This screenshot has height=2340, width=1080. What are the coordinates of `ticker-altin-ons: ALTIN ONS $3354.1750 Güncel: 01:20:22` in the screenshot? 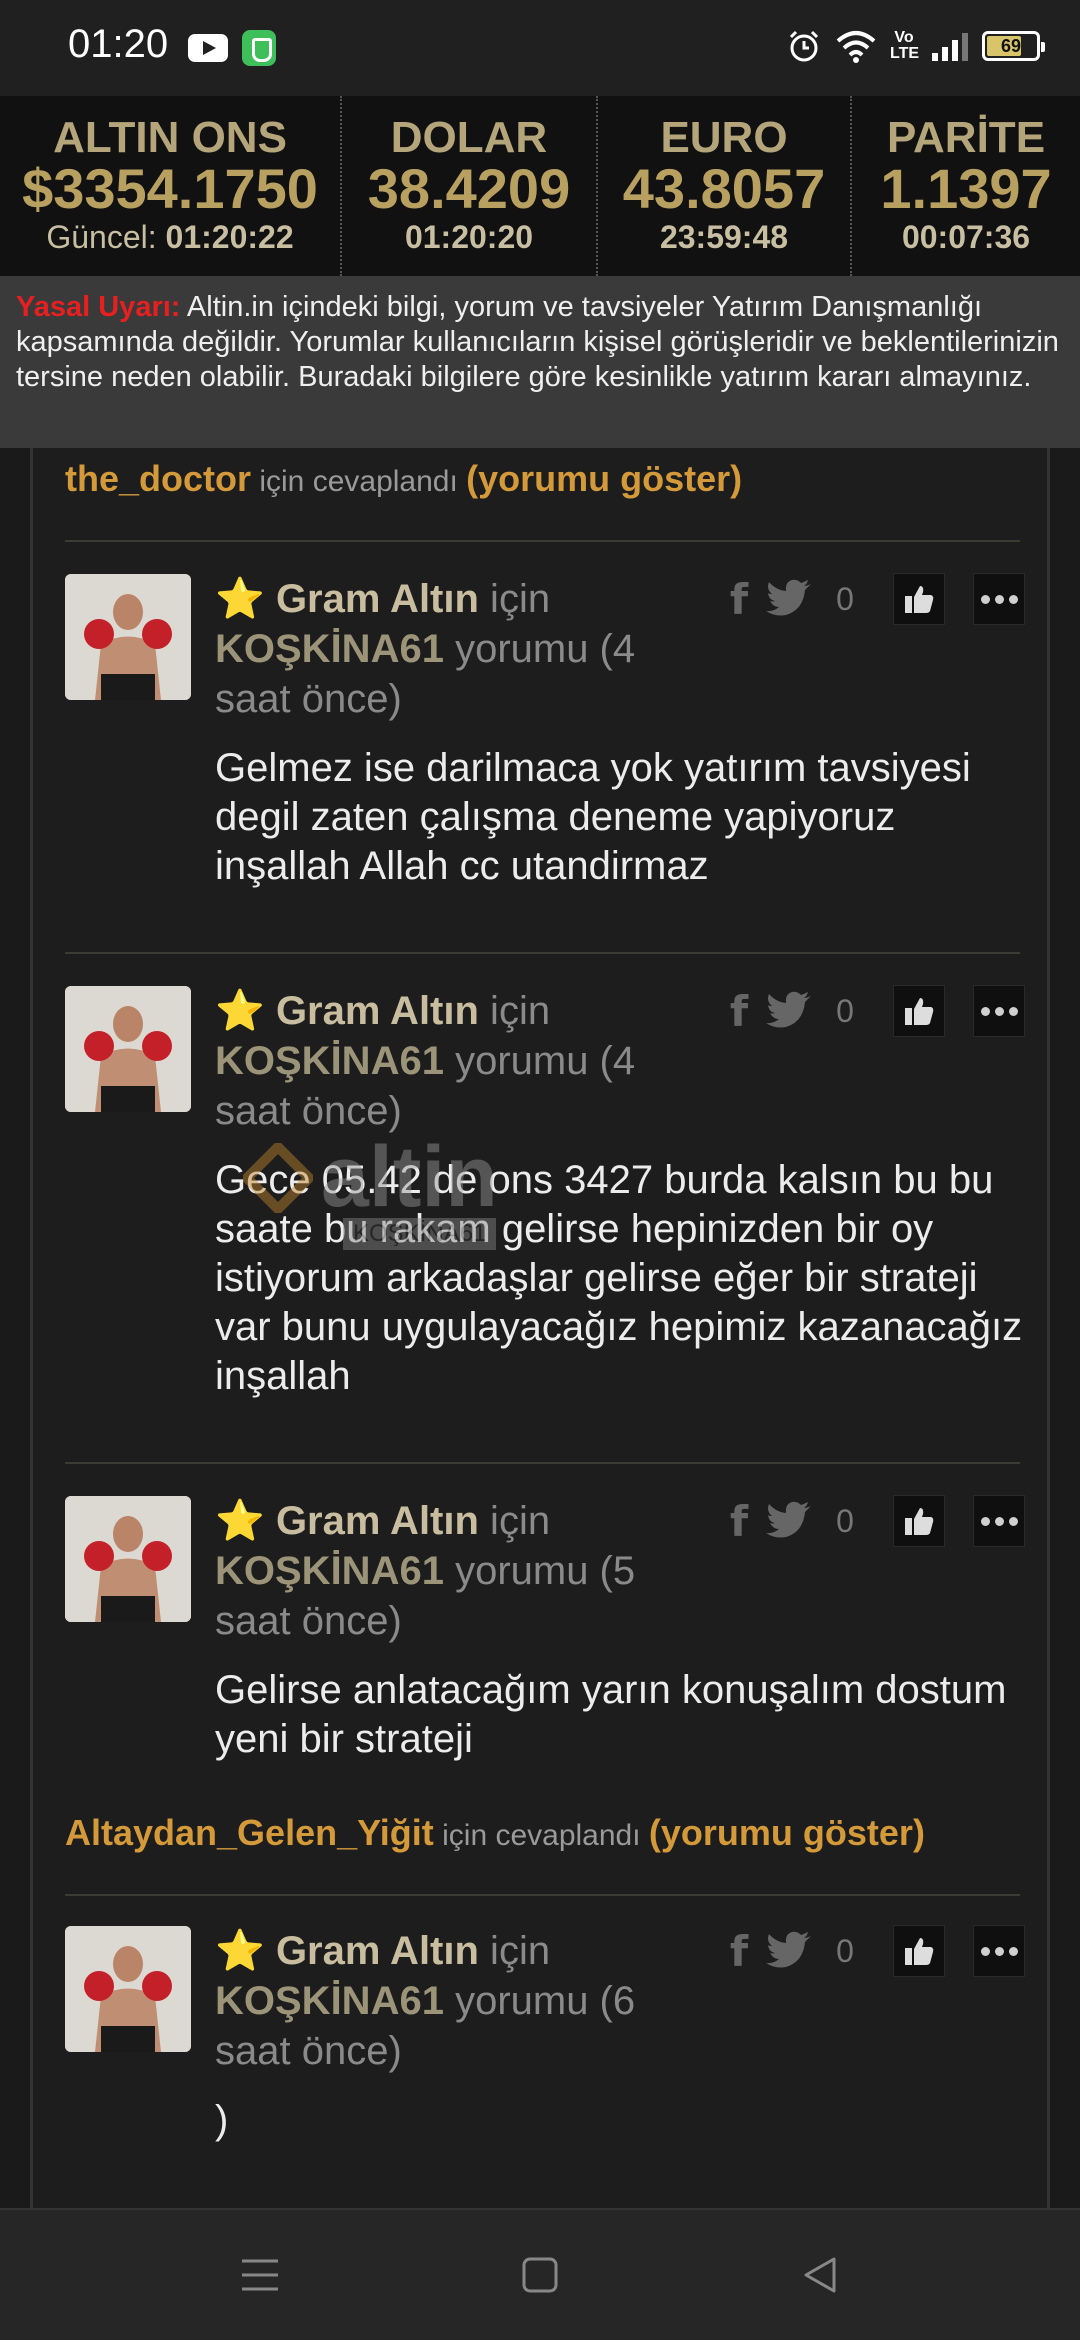 It's located at (171, 186).